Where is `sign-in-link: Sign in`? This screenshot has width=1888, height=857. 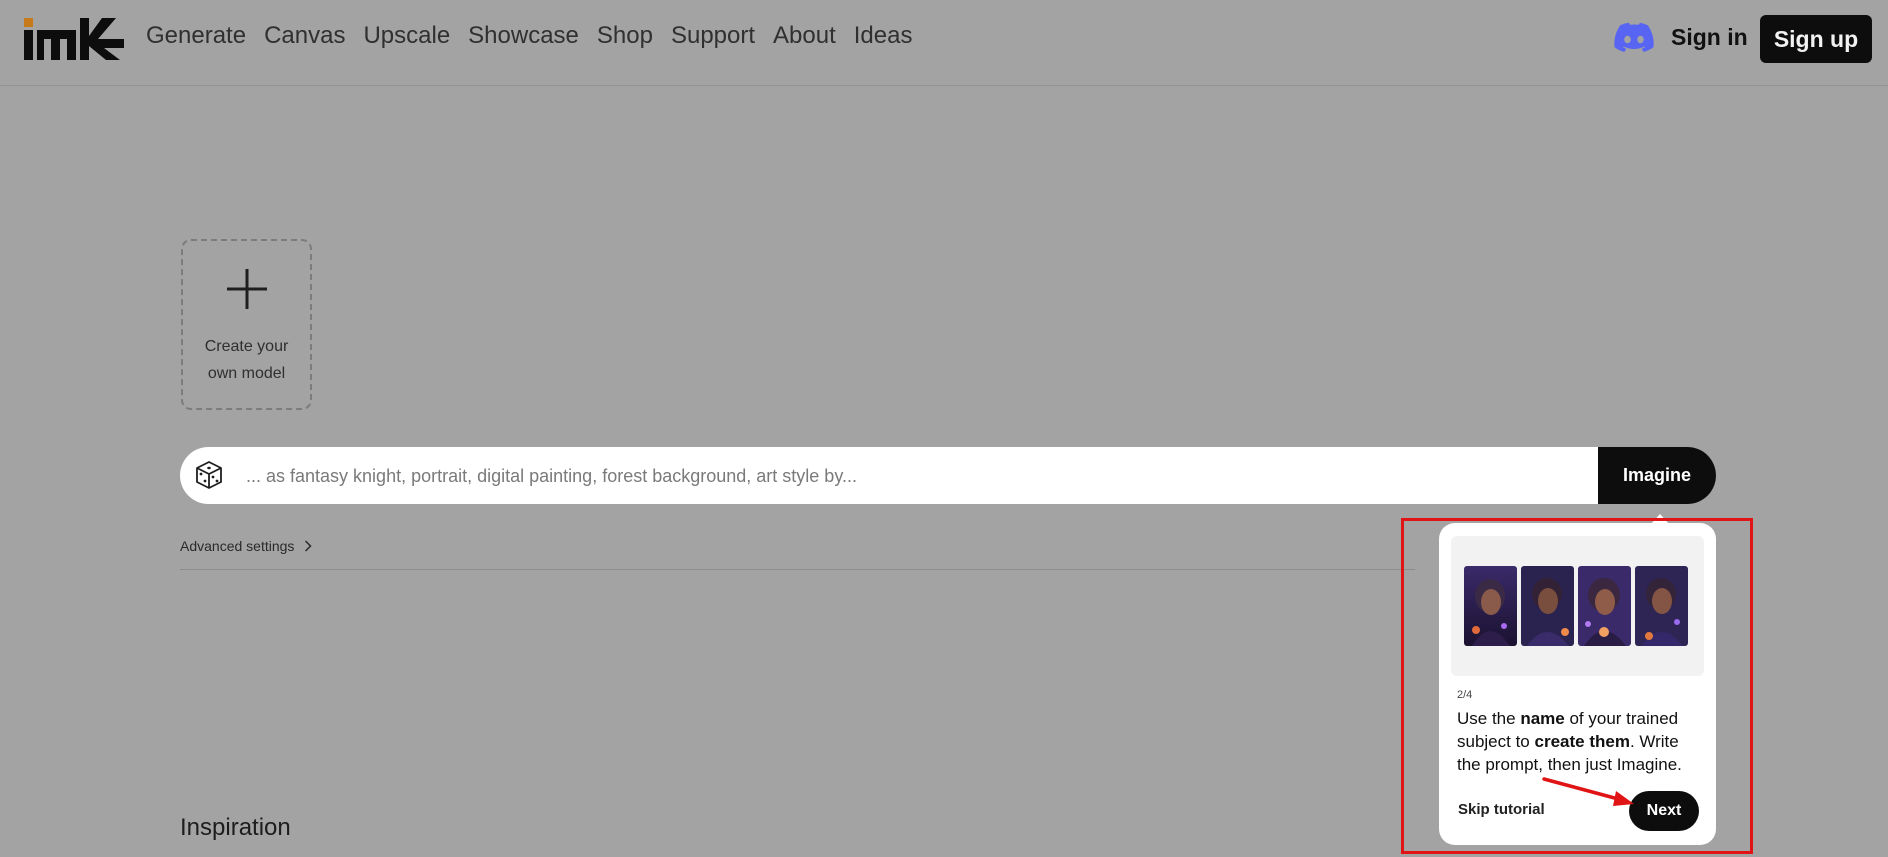
sign-in-link: Sign in is located at coordinates (1709, 37).